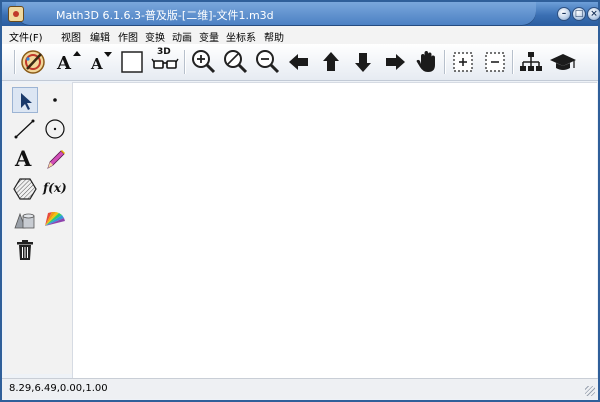 This screenshot has height=402, width=600. I want to click on zoom-out-icon, so click(268, 62).